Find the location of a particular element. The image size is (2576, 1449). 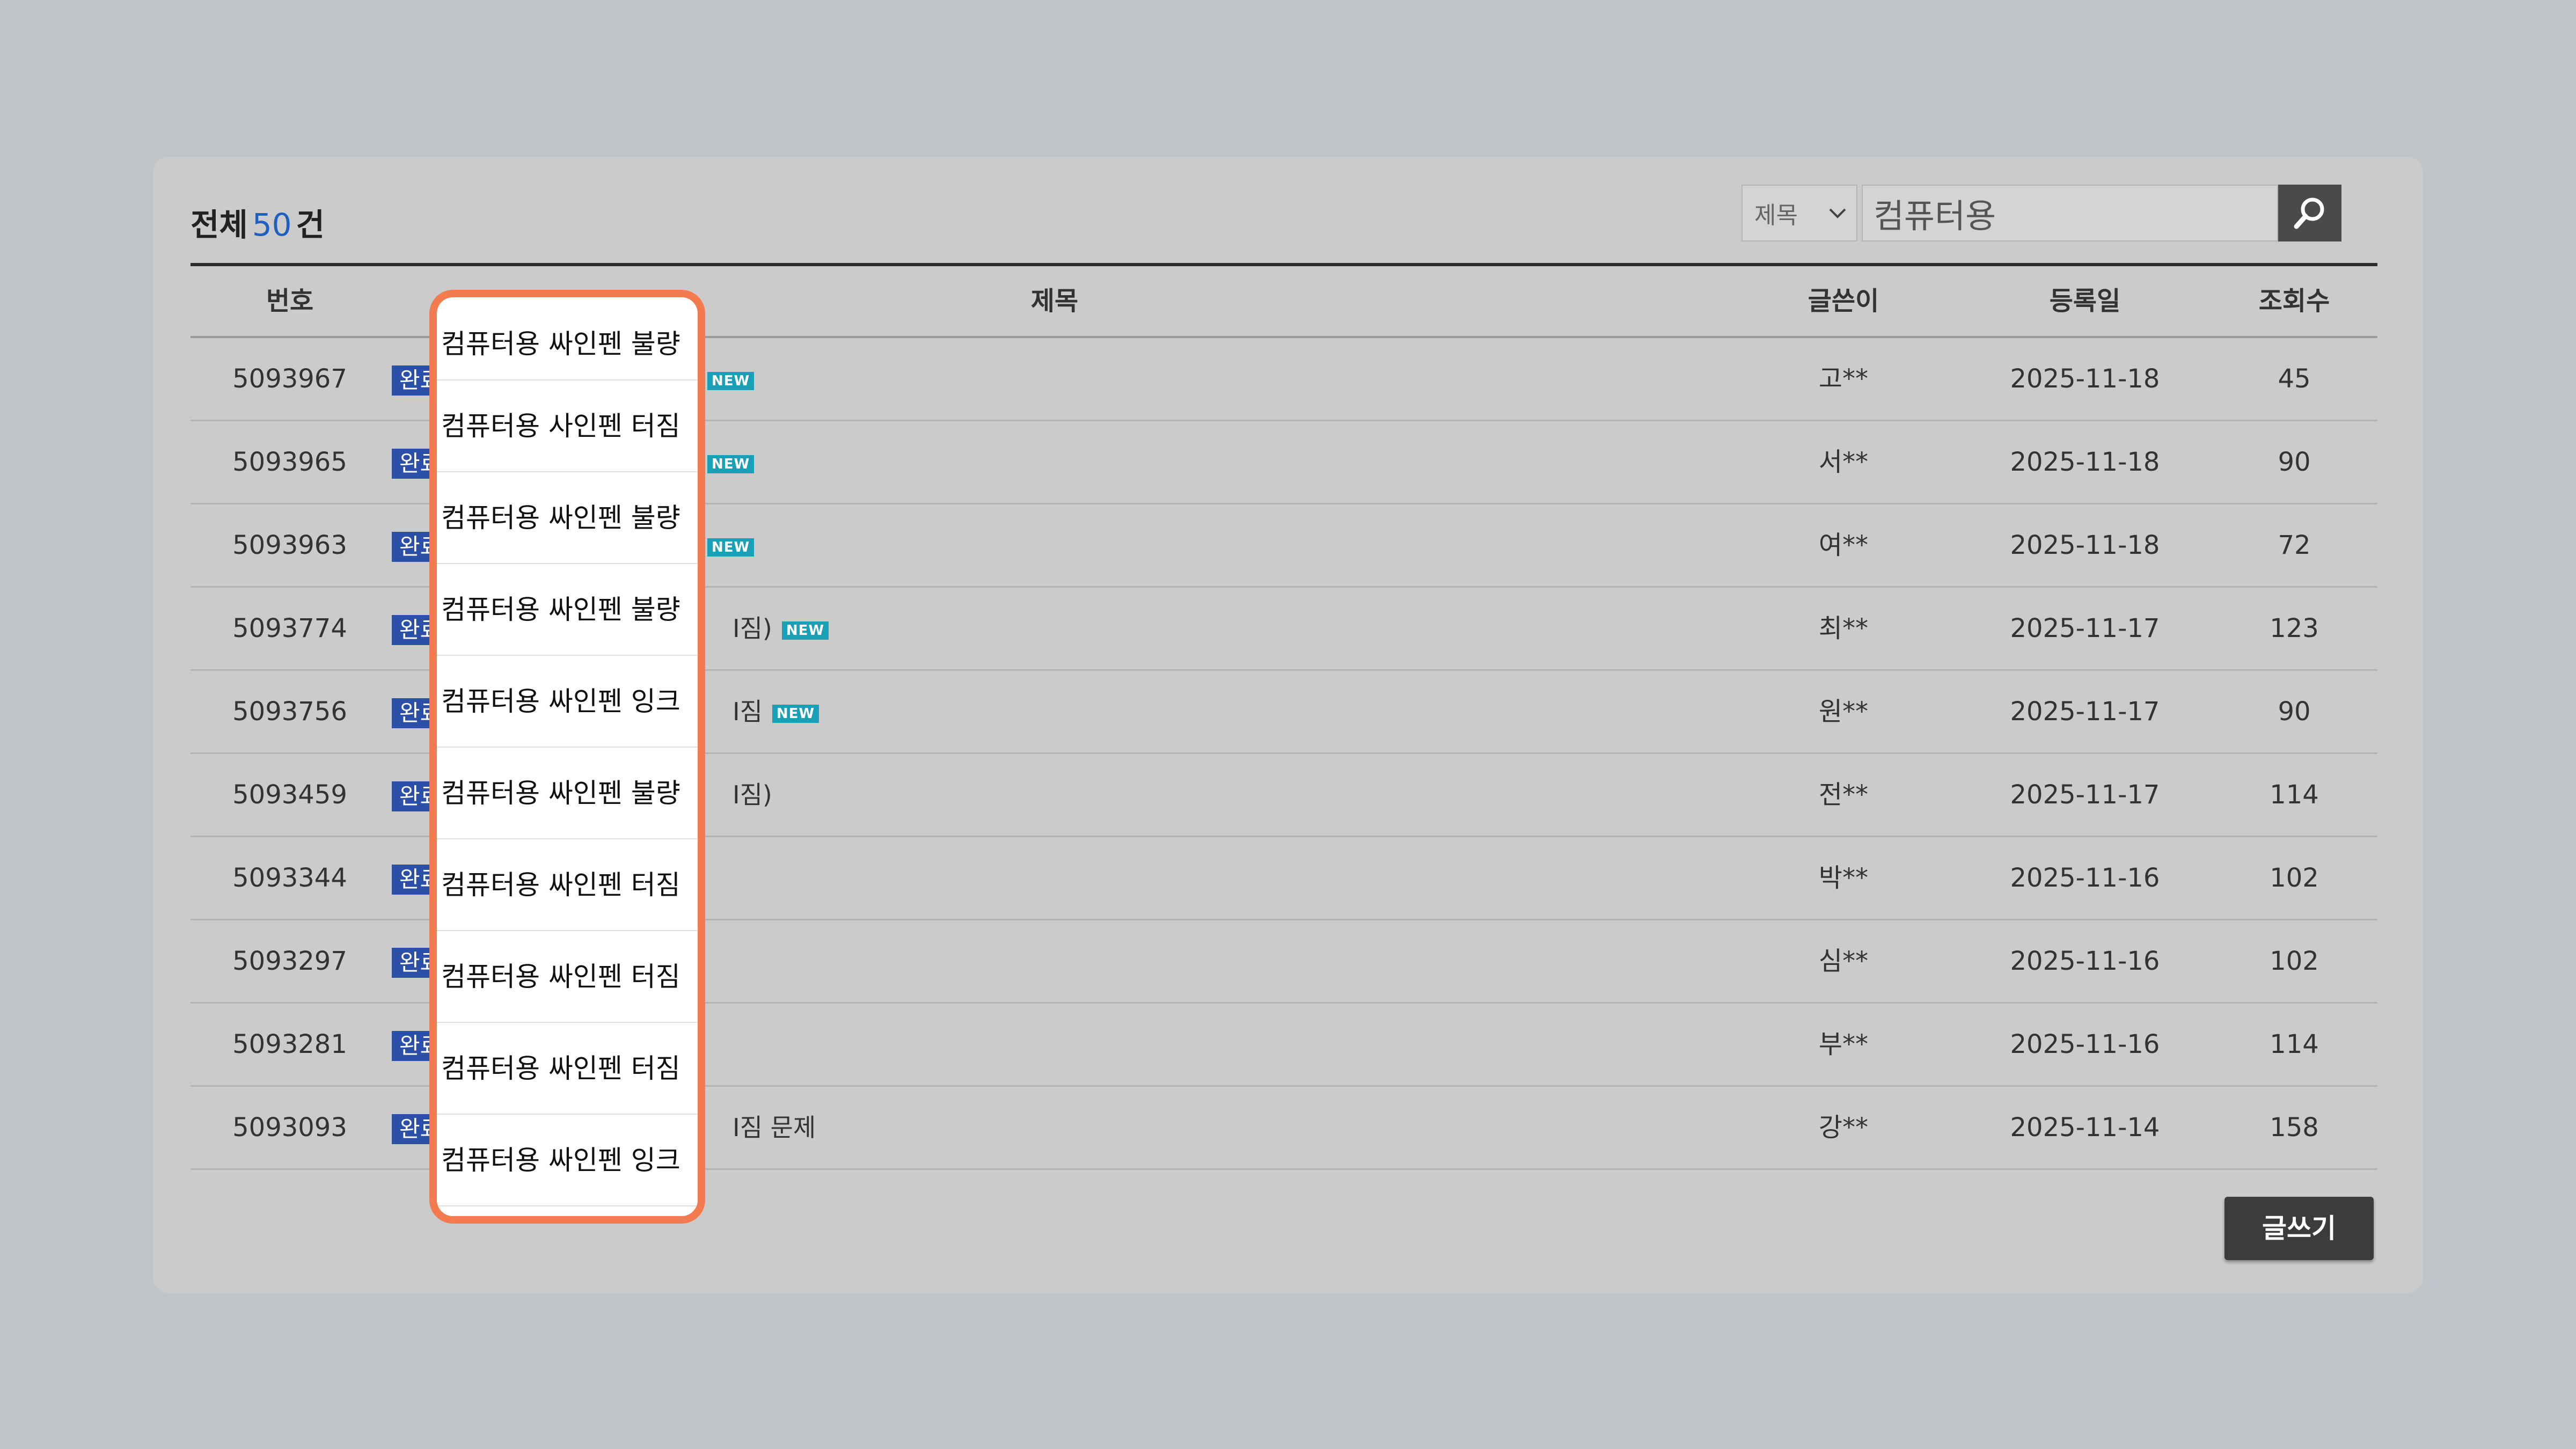

post-views: 158 is located at coordinates (2294, 1128).